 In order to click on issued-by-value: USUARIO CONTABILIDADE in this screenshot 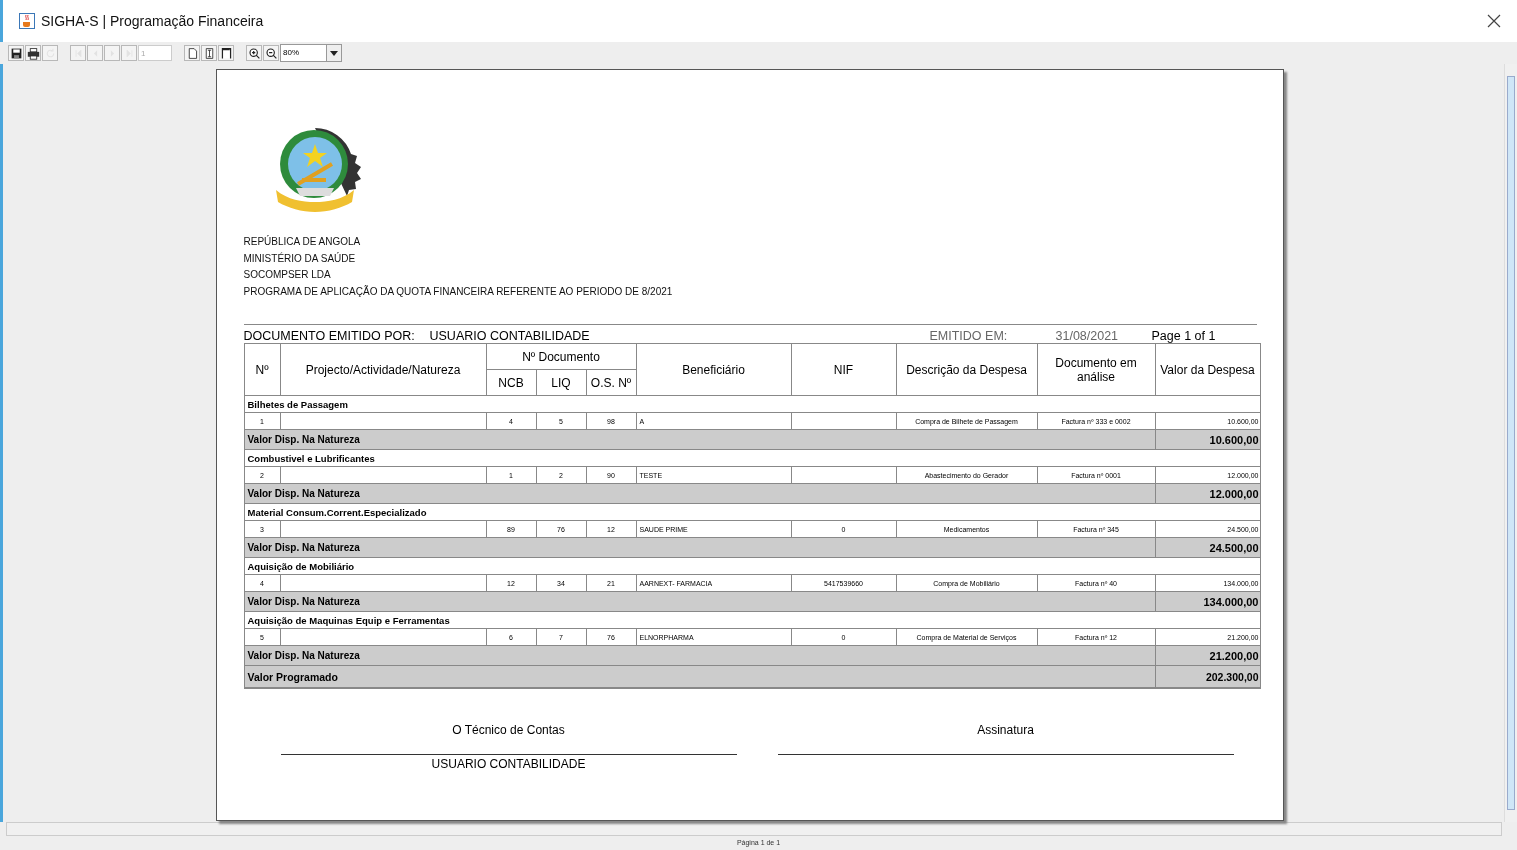, I will do `click(510, 336)`.